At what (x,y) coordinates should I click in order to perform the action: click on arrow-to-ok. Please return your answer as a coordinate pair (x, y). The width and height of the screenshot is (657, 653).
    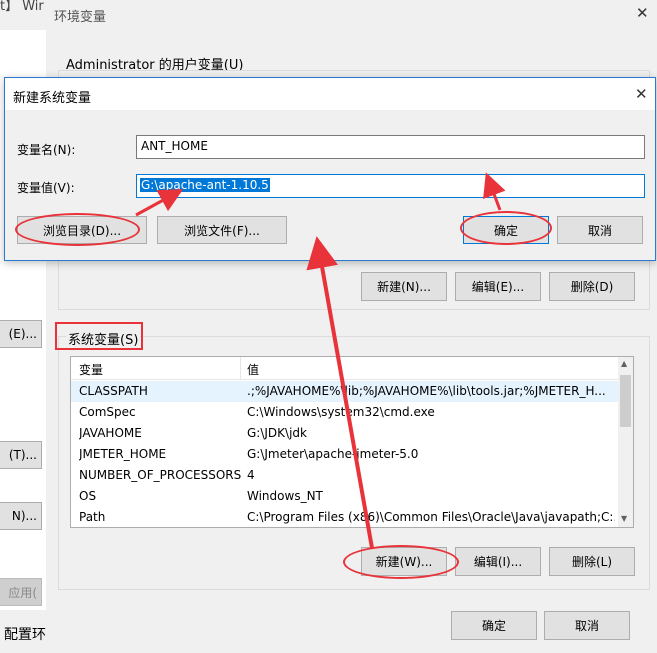
    Looking at the image, I should click on (494, 191).